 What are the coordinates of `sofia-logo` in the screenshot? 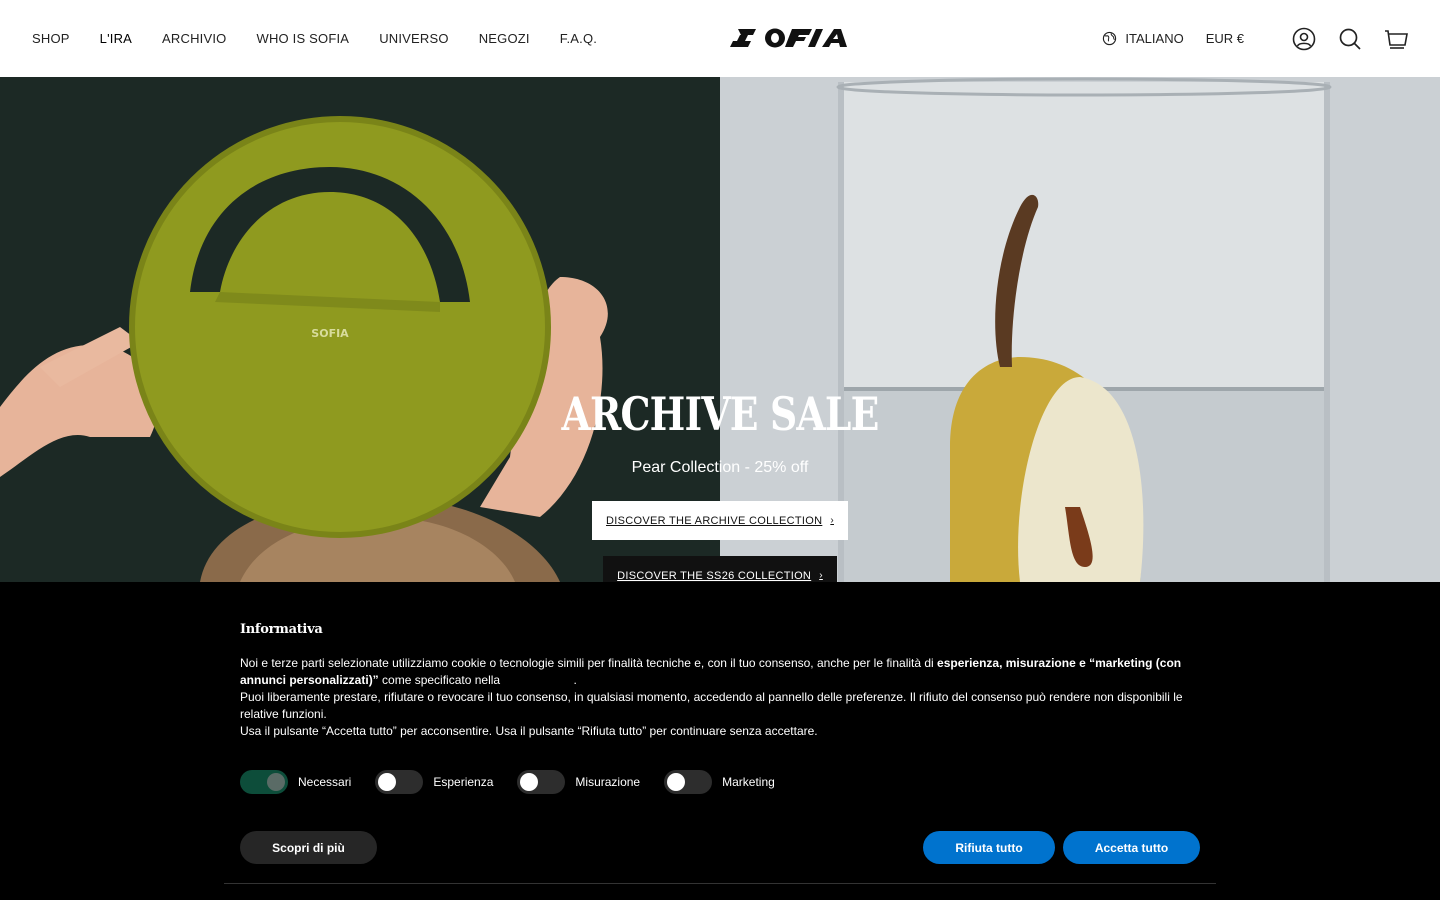 It's located at (787, 38).